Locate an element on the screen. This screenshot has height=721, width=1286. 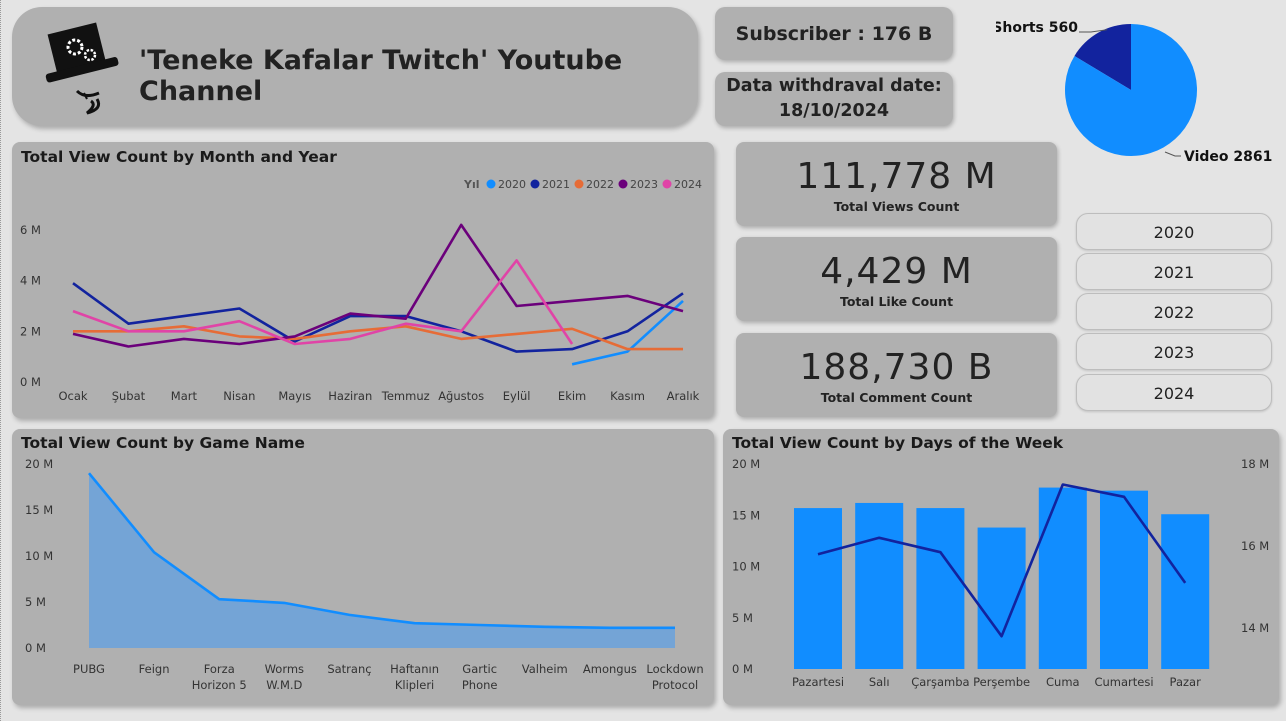
x-tick-label: Perşembe is located at coordinates (1001, 682).